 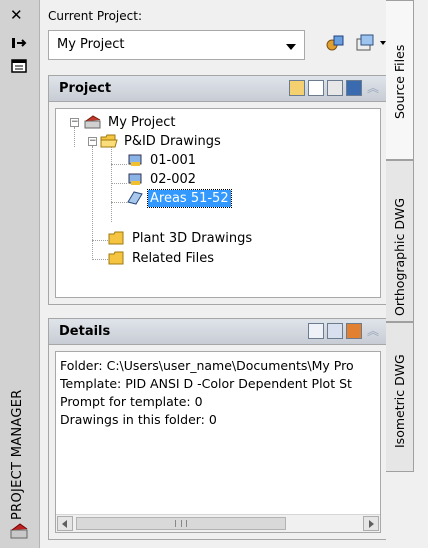 I want to click on tree-drawing-selected: Areas 51-52, so click(x=179, y=198).